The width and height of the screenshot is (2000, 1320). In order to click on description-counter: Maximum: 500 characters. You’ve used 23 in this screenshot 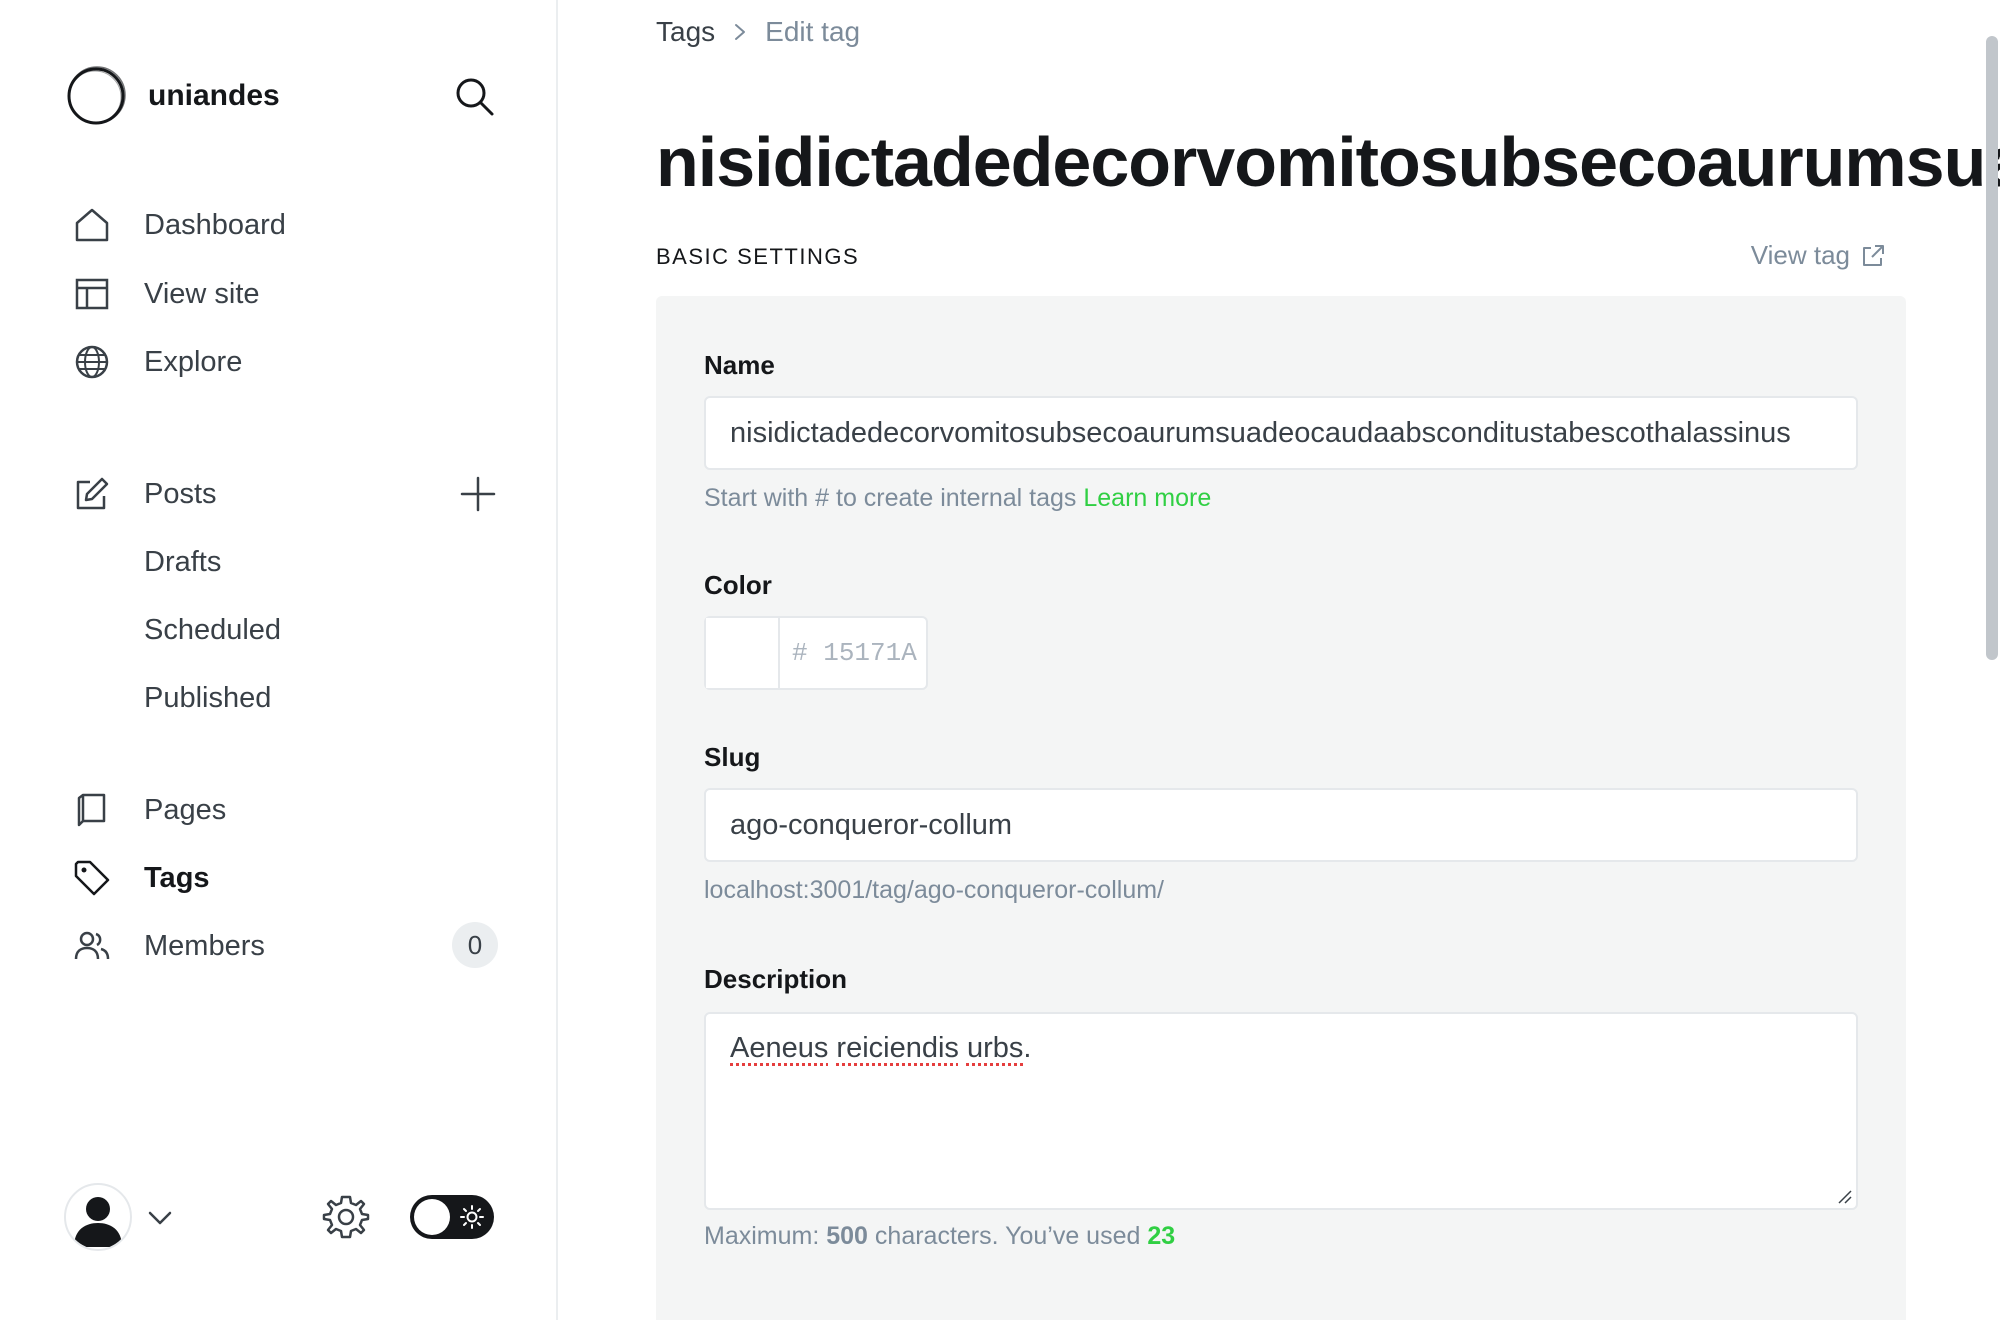, I will do `click(939, 1236)`.